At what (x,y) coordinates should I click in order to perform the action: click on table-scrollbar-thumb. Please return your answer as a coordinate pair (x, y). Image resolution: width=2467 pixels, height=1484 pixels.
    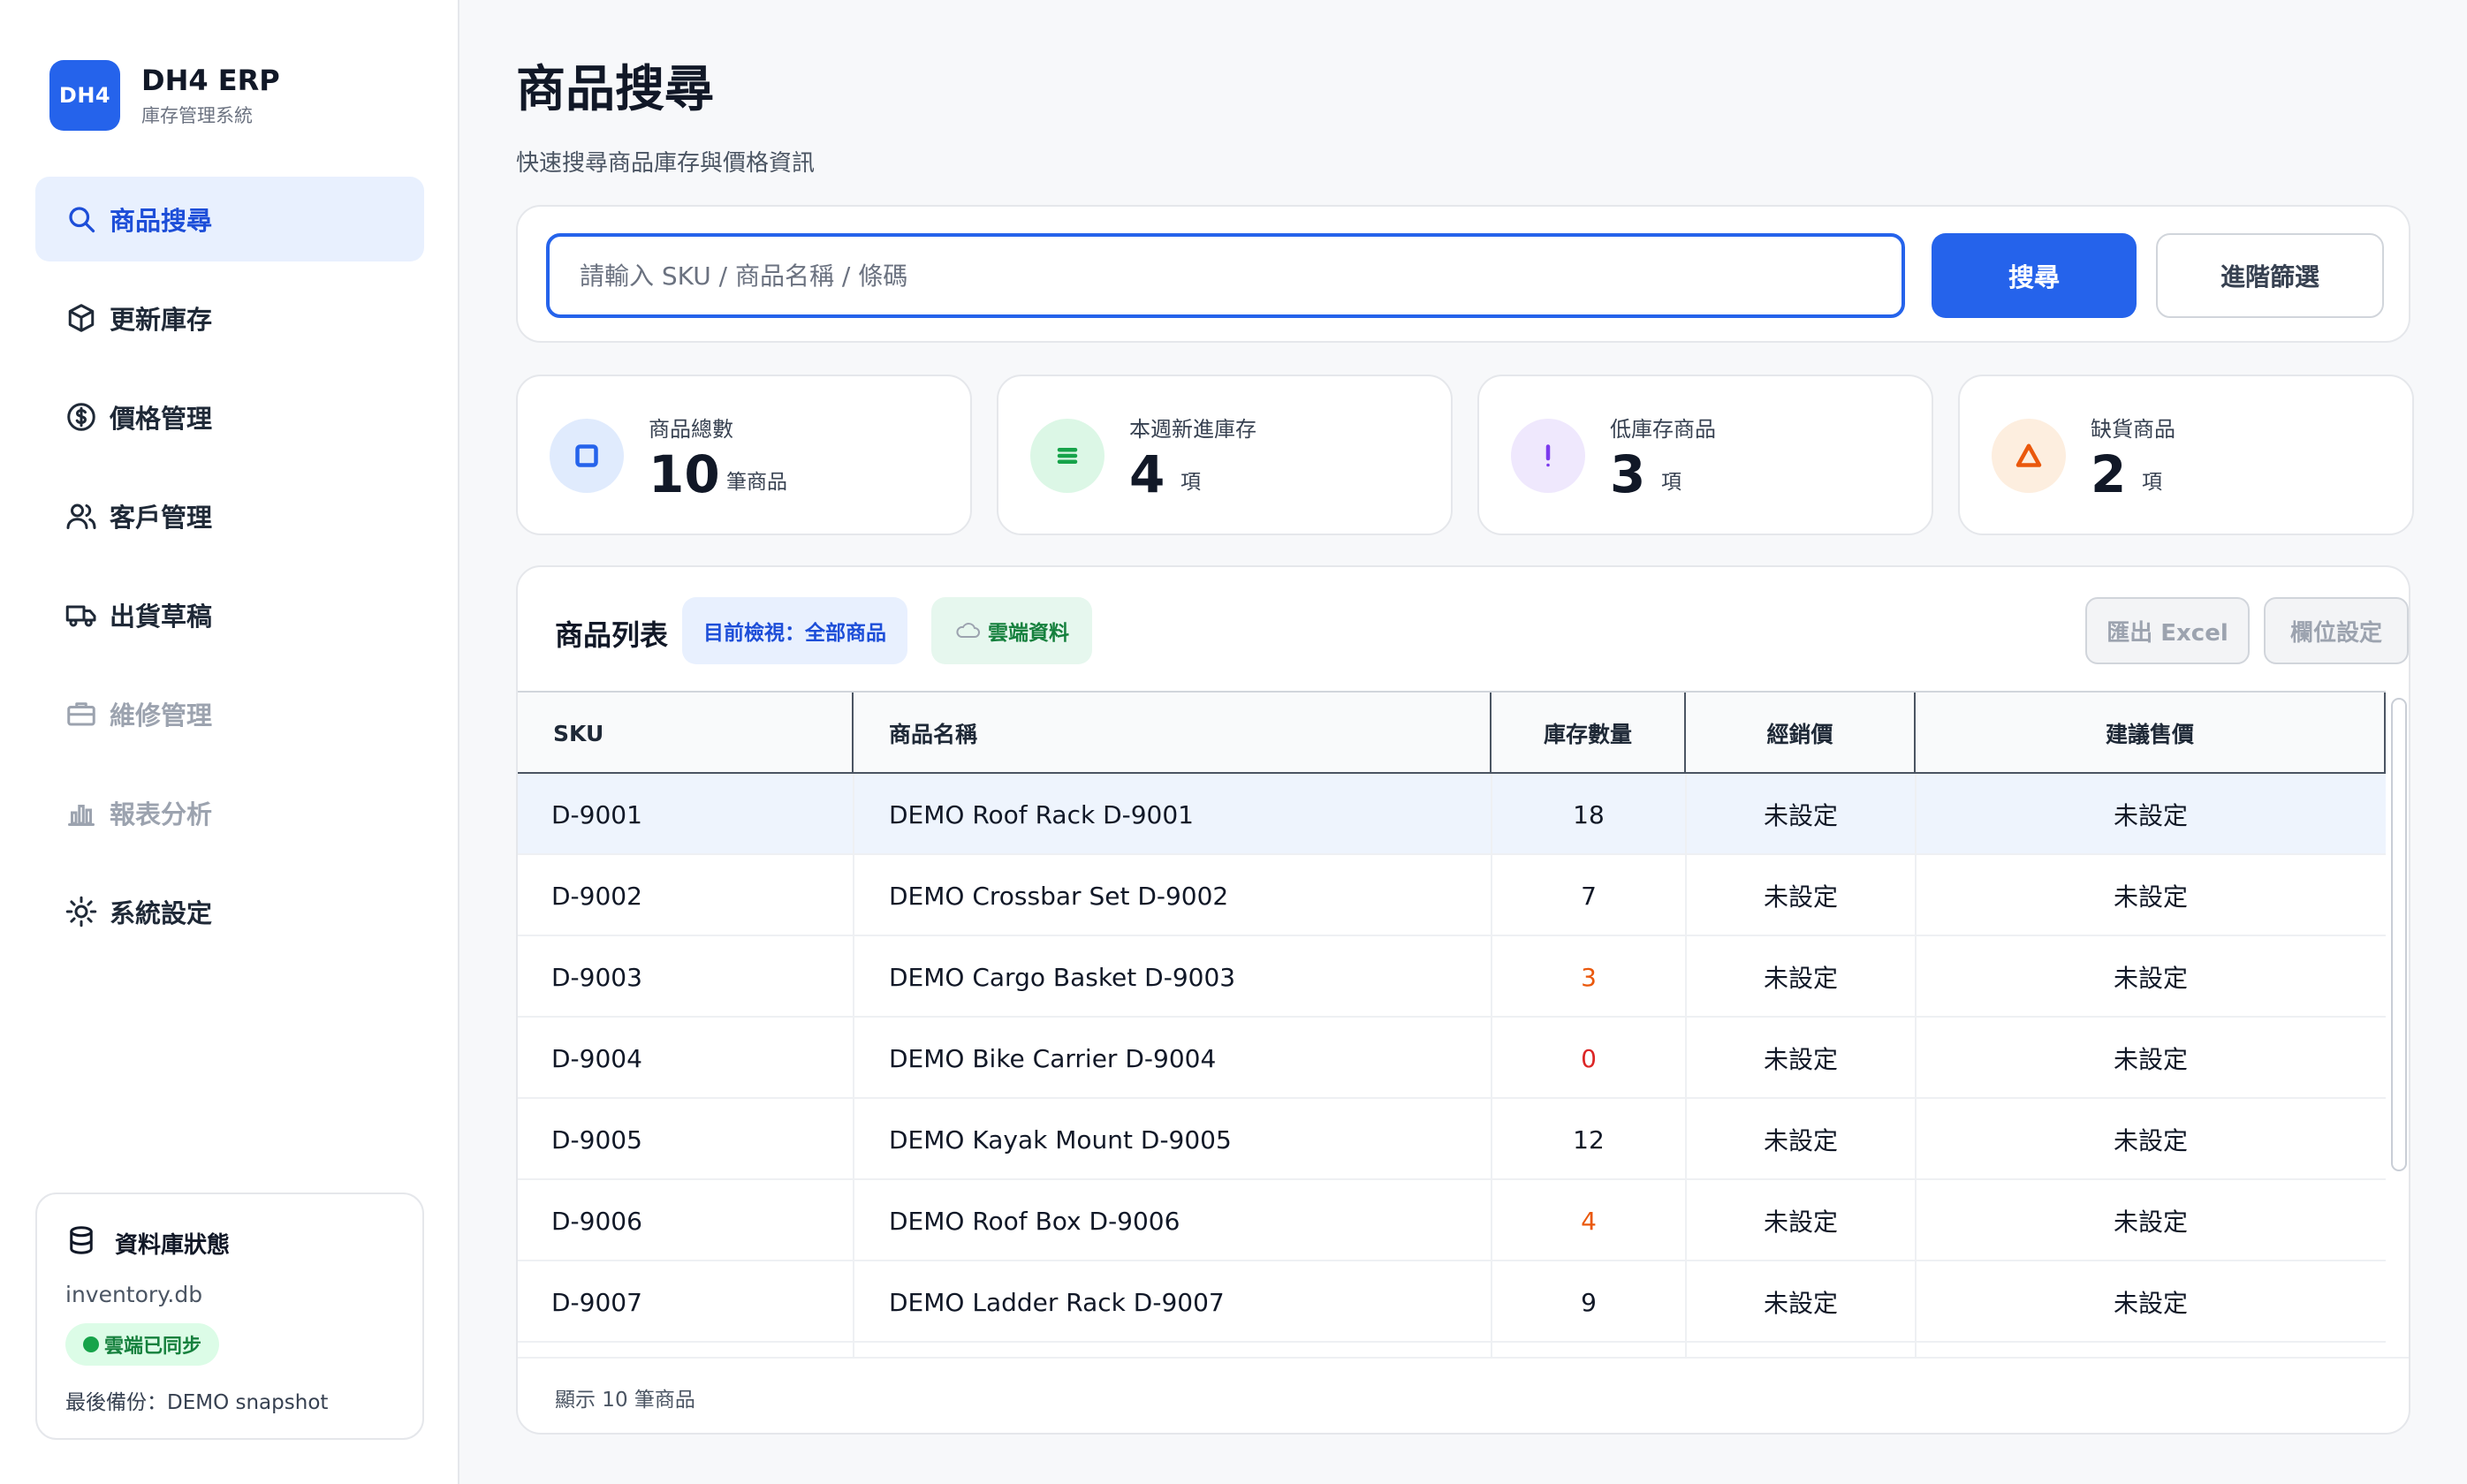
    Looking at the image, I should click on (2399, 934).